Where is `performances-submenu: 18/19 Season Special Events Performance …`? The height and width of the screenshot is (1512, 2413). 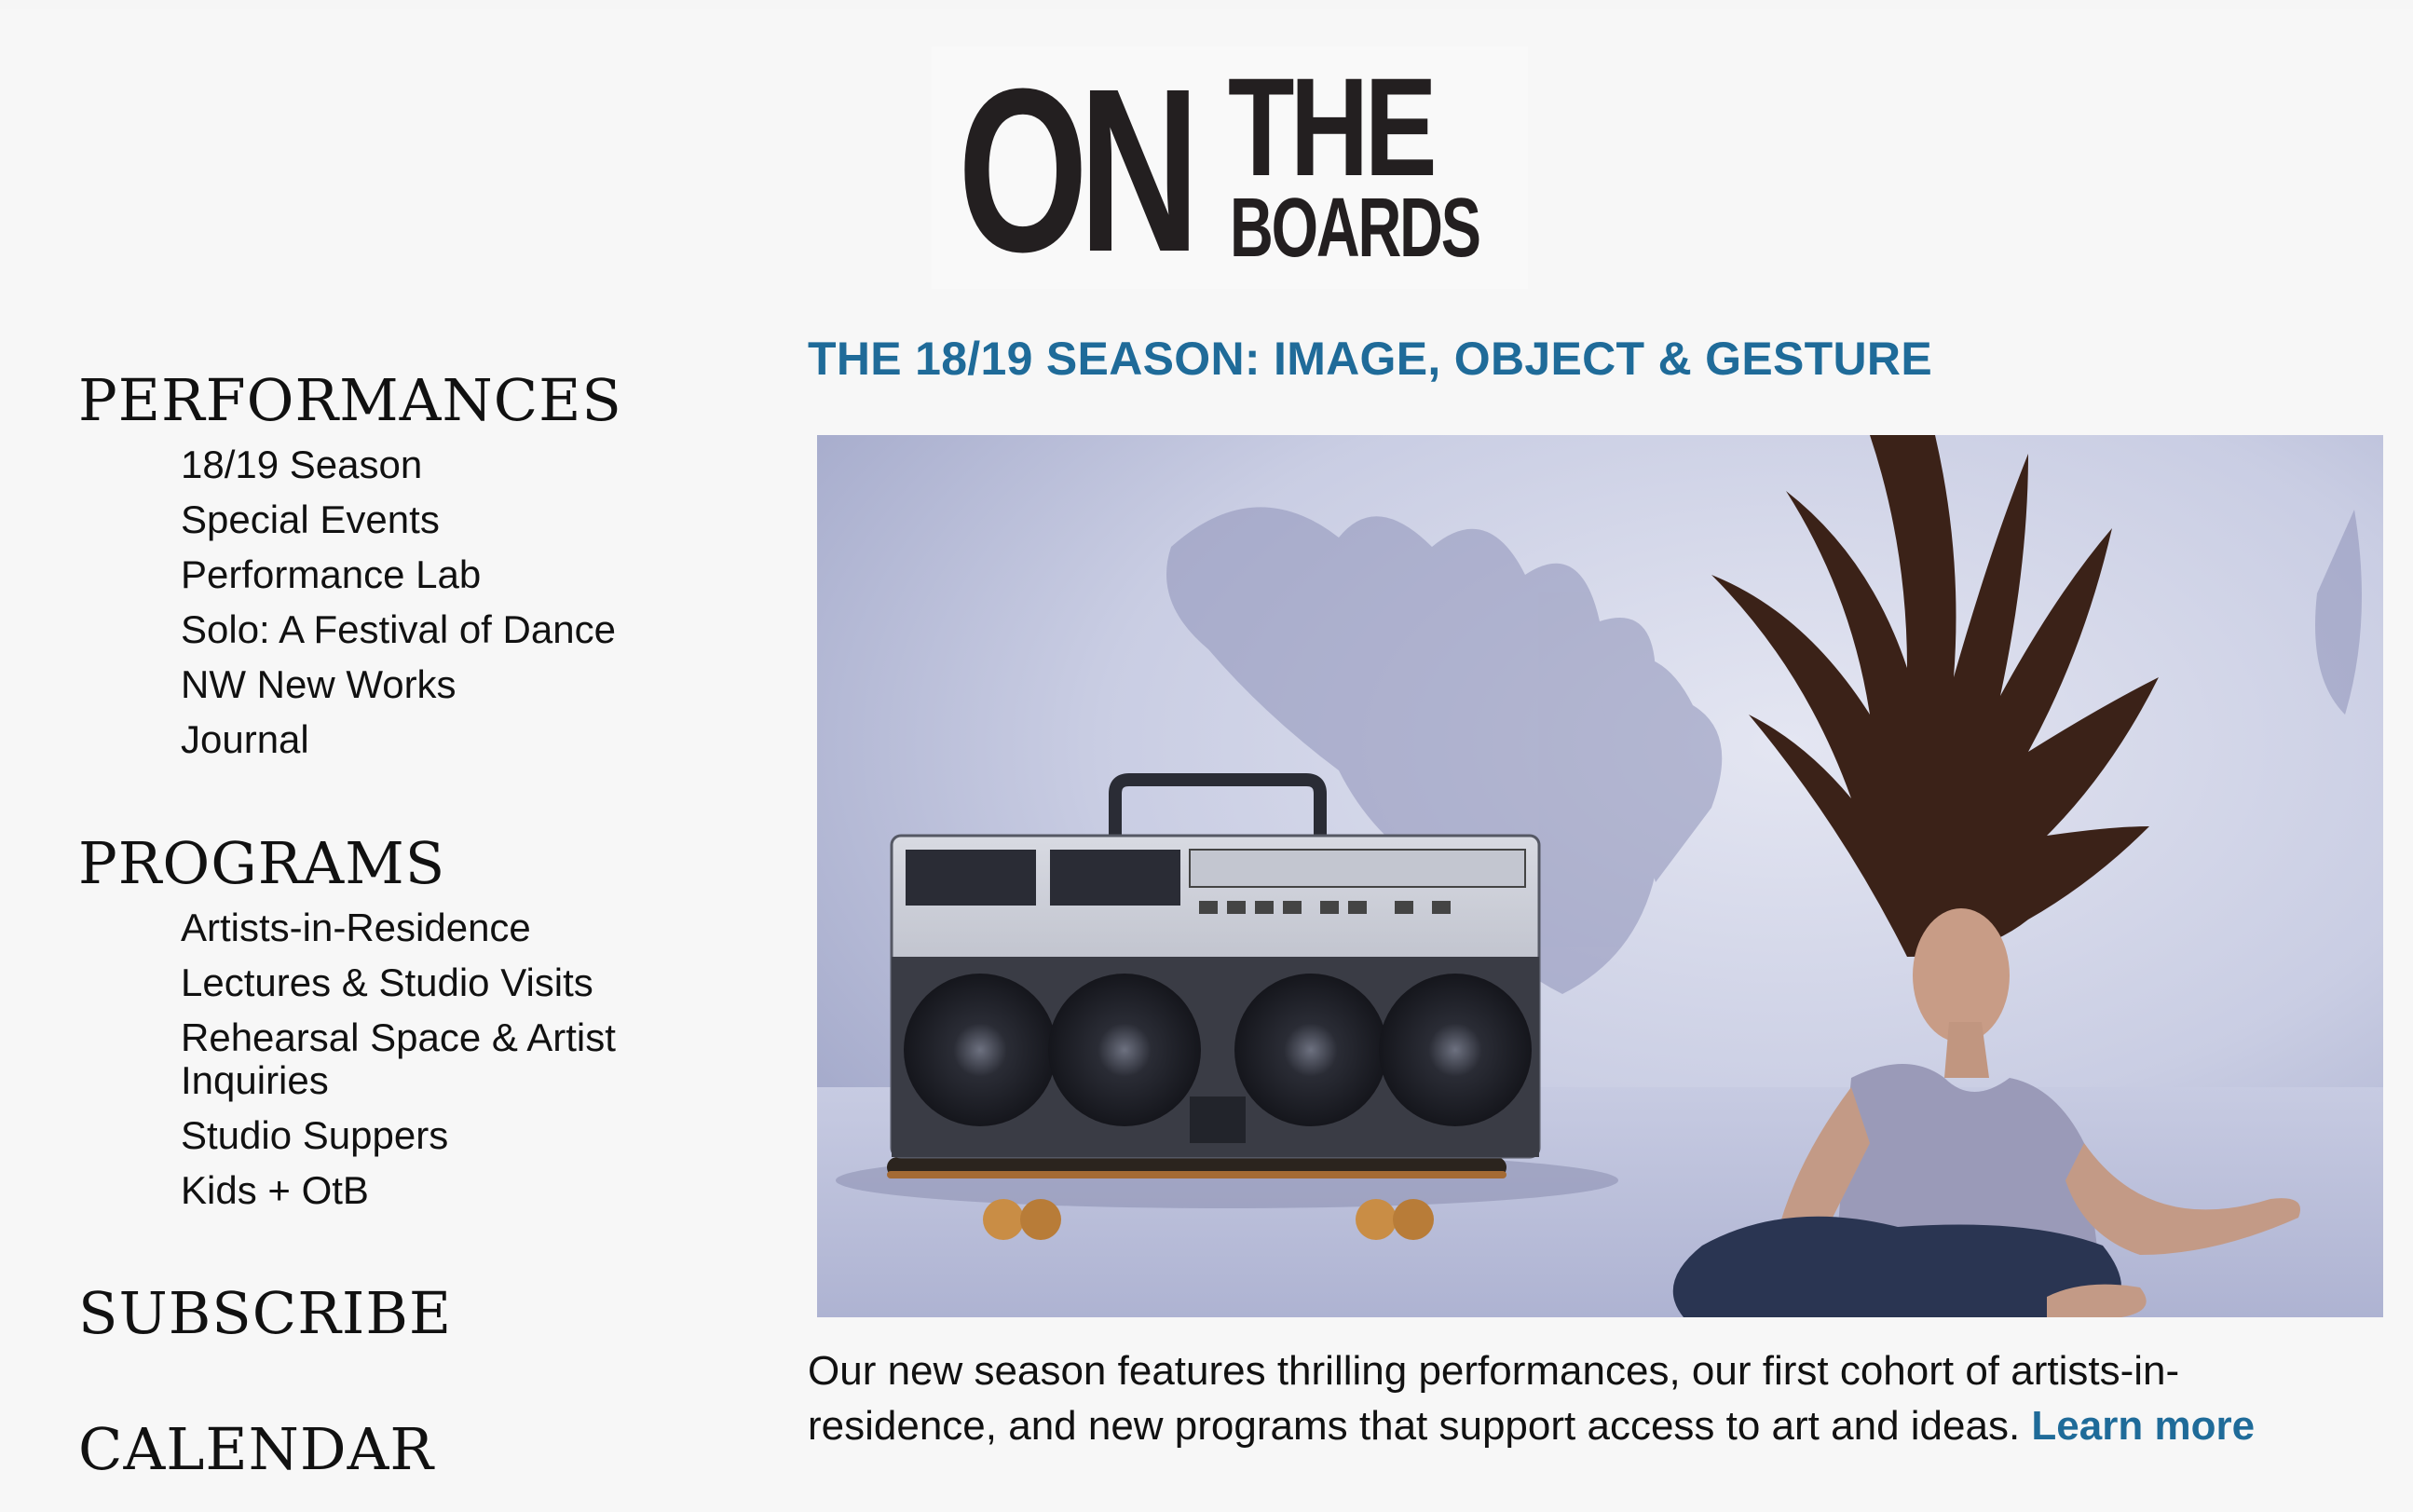 performances-submenu: 18/19 Season Special Events Performance … is located at coordinates (390, 603).